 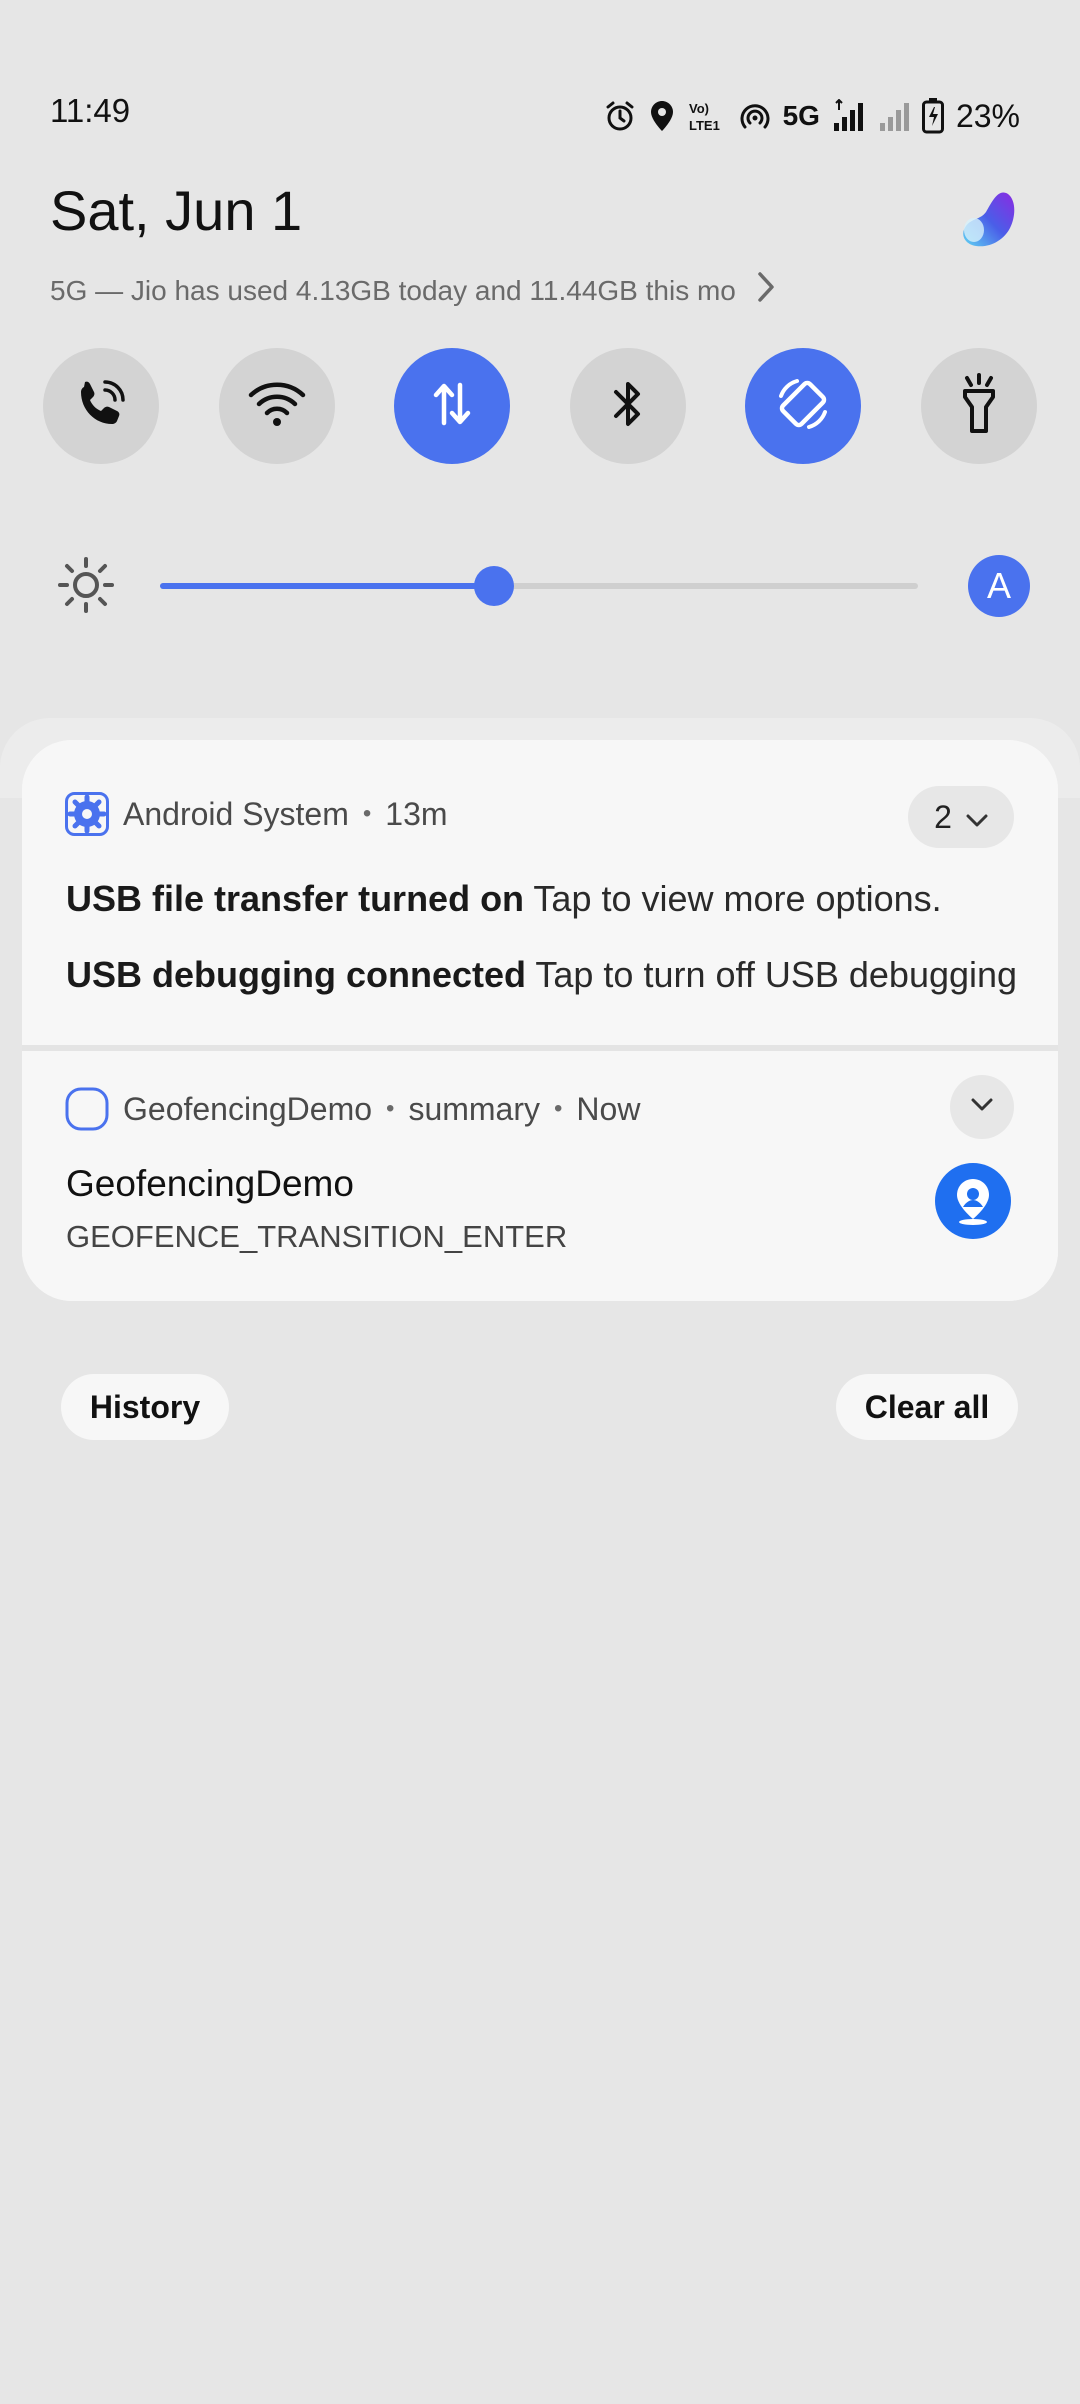 What do you see at coordinates (236, 813) in the screenshot?
I see `notification-app-name: Android System` at bounding box center [236, 813].